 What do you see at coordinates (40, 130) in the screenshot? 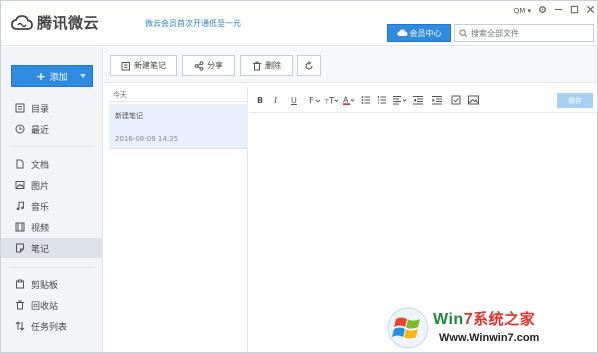
I see `sidebar-item-label: 最近` at bounding box center [40, 130].